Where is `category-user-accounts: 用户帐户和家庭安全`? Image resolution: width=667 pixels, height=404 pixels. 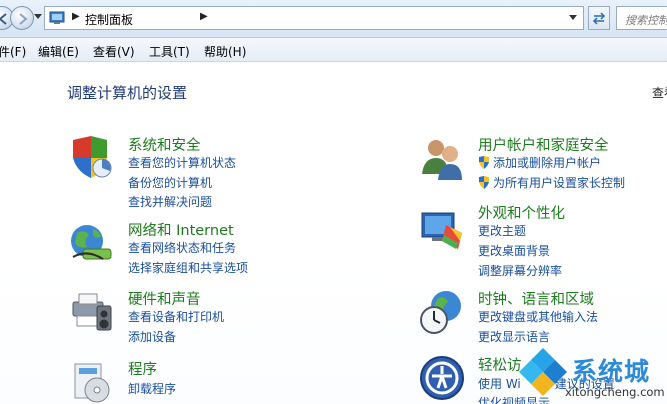
category-user-accounts: 用户帐户和家庭安全 is located at coordinates (543, 144).